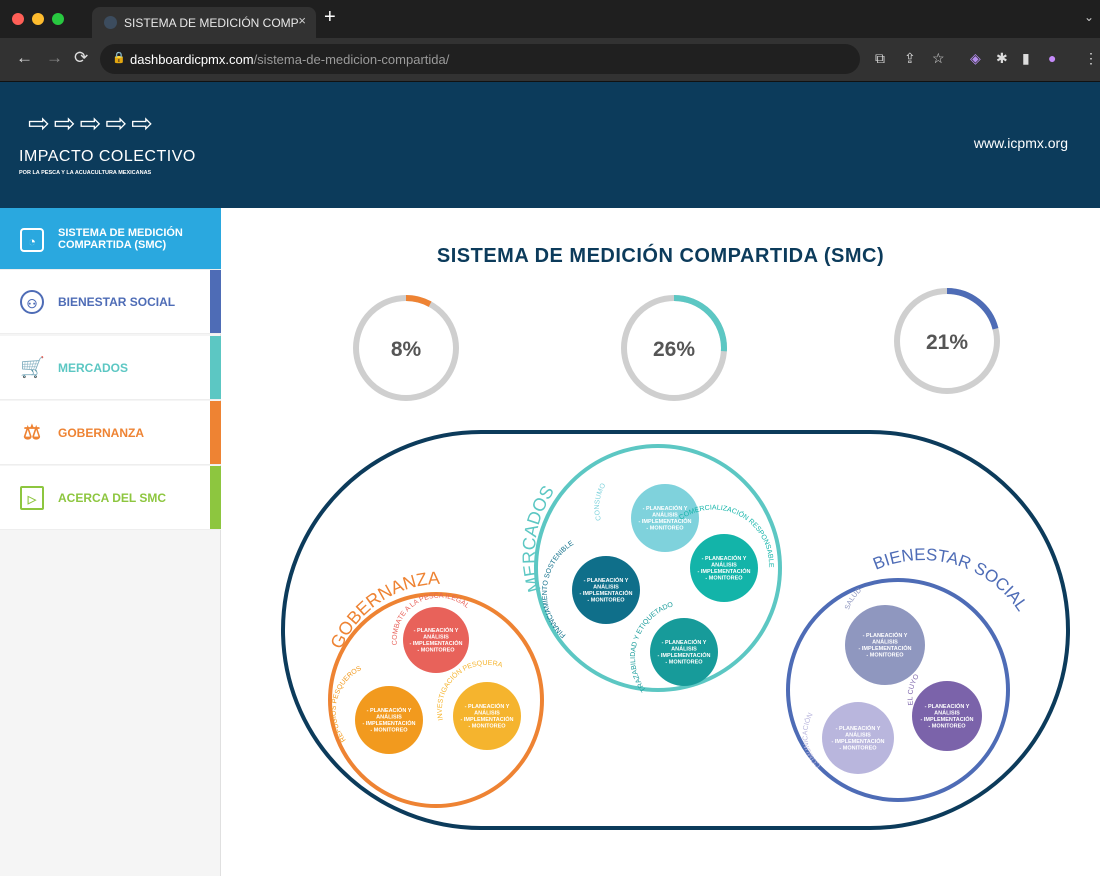 This screenshot has height=876, width=1100. I want to click on site-url-link: www.icpmx.org, so click(1021, 143).